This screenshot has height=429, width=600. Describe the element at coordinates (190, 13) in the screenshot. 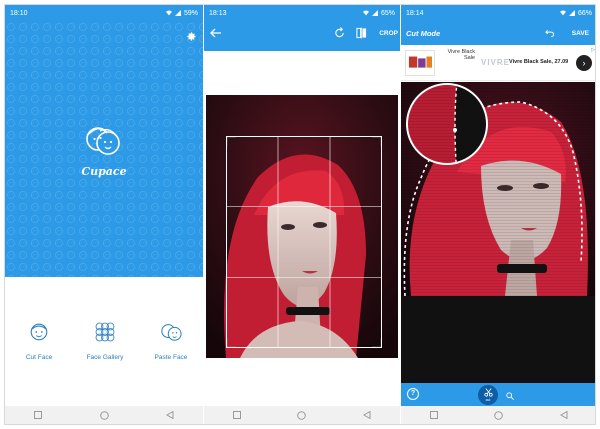

I see `battery-level: 59%` at that location.